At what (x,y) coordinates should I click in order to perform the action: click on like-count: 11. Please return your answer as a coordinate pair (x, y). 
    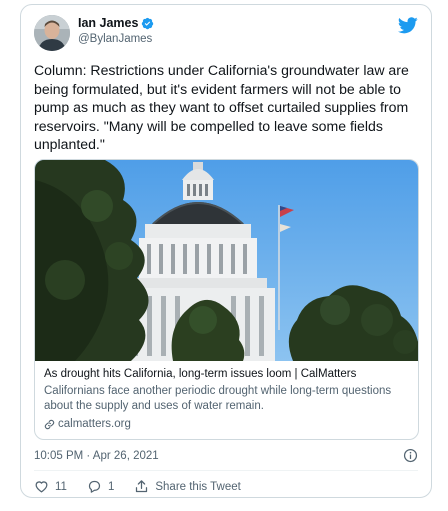
    Looking at the image, I should click on (61, 486).